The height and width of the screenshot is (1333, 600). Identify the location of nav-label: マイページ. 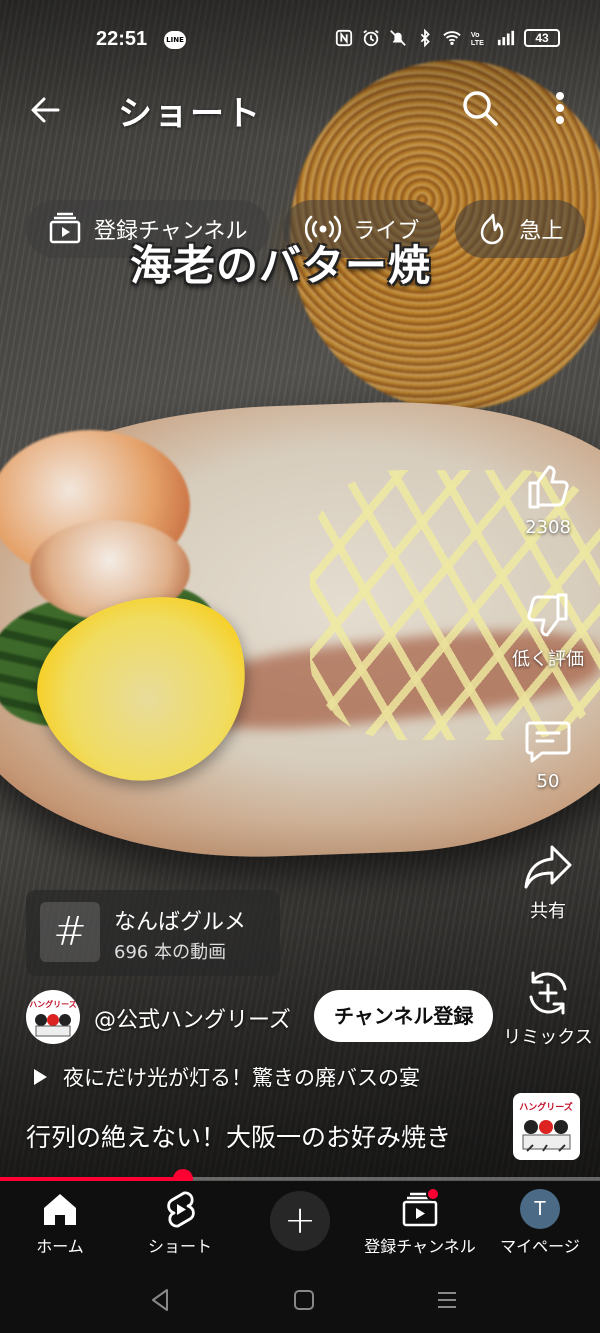
(540, 1246).